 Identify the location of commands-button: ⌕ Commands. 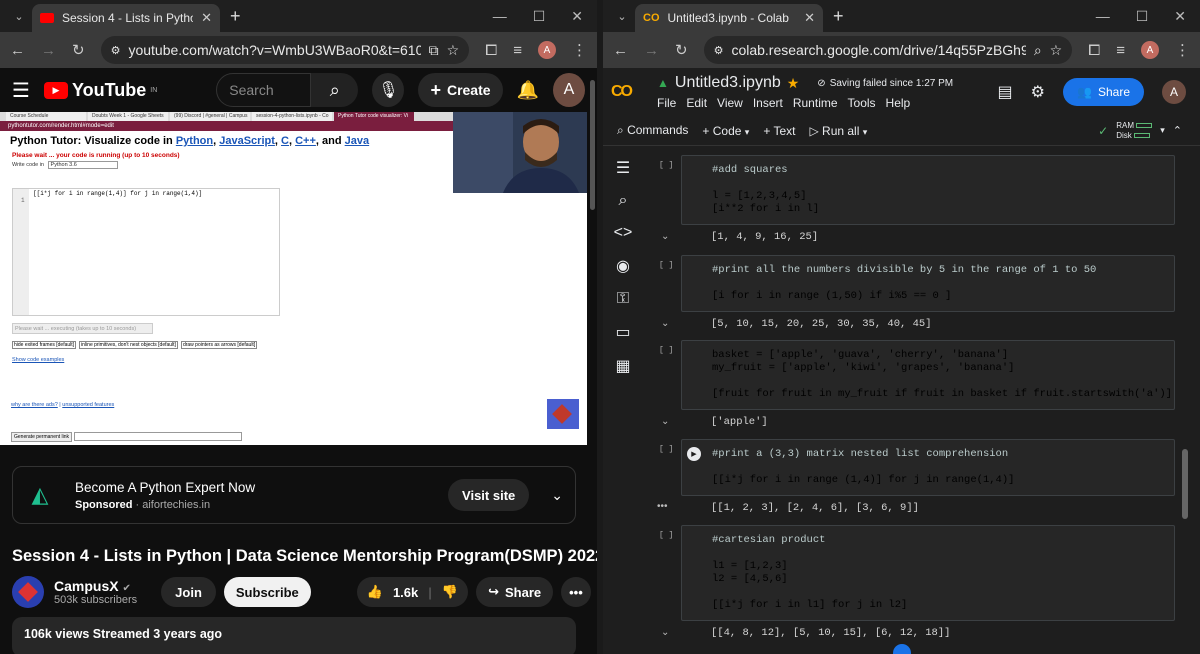
(652, 130).